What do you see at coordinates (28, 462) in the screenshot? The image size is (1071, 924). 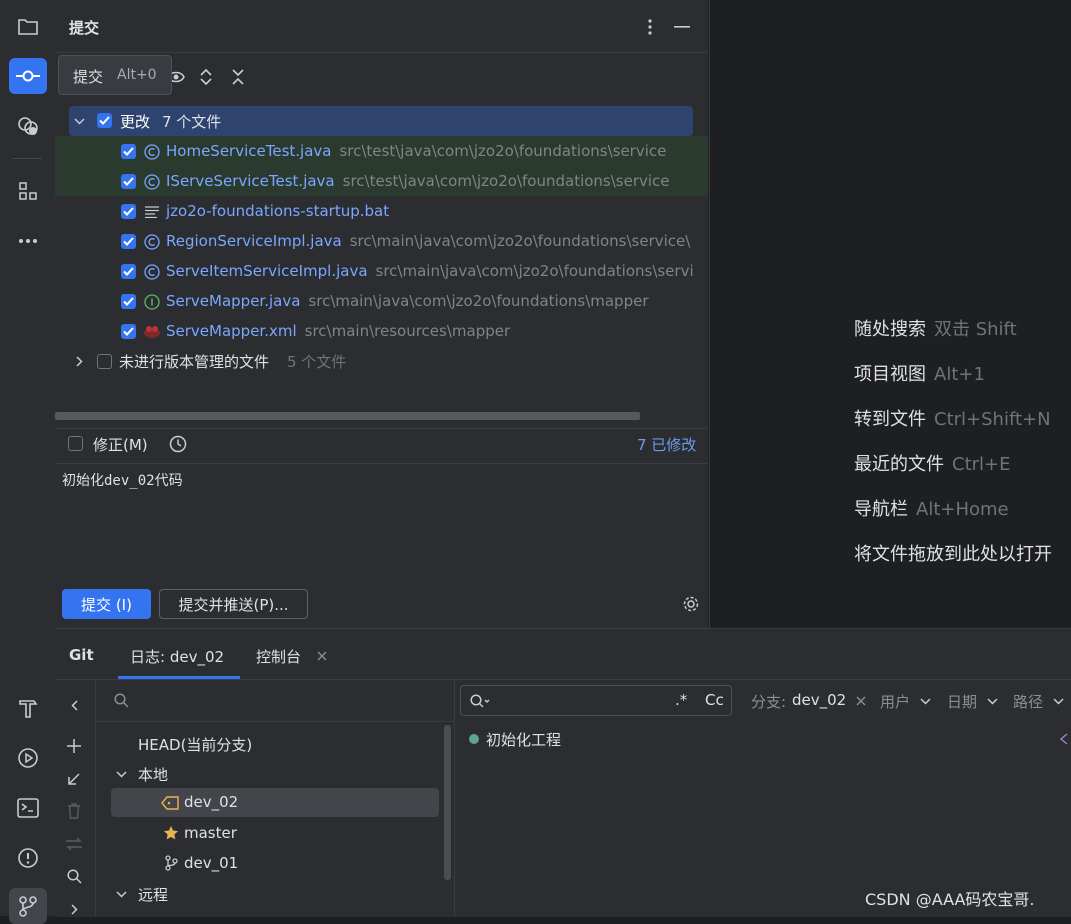 I see `left-toolbar` at bounding box center [28, 462].